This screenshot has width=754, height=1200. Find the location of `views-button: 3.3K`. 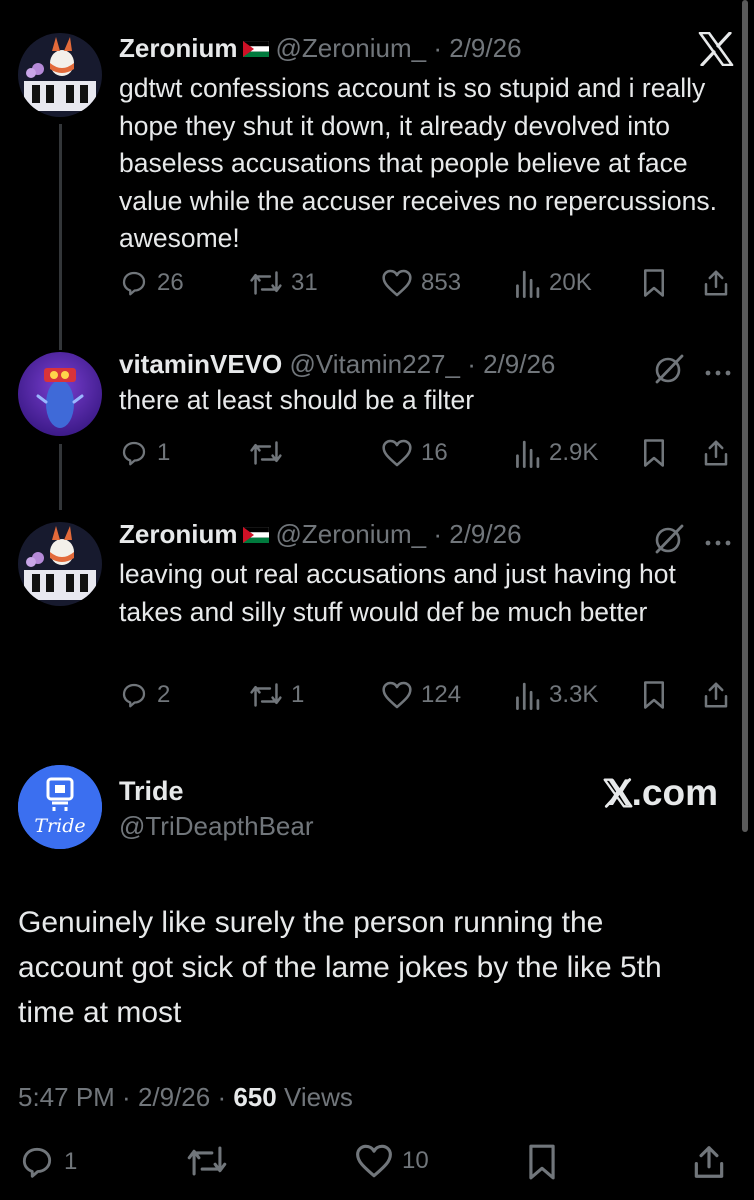

views-button: 3.3K is located at coordinates (555, 695).